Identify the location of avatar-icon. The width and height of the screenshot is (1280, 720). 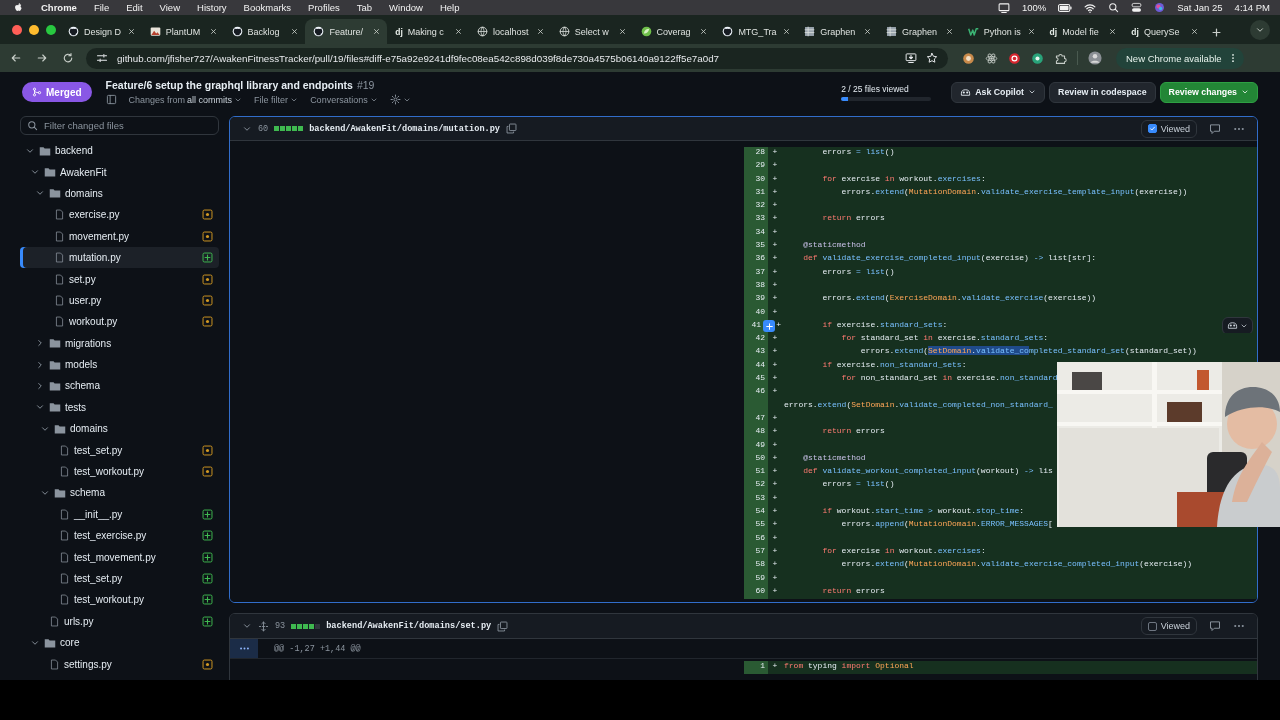
(1095, 58).